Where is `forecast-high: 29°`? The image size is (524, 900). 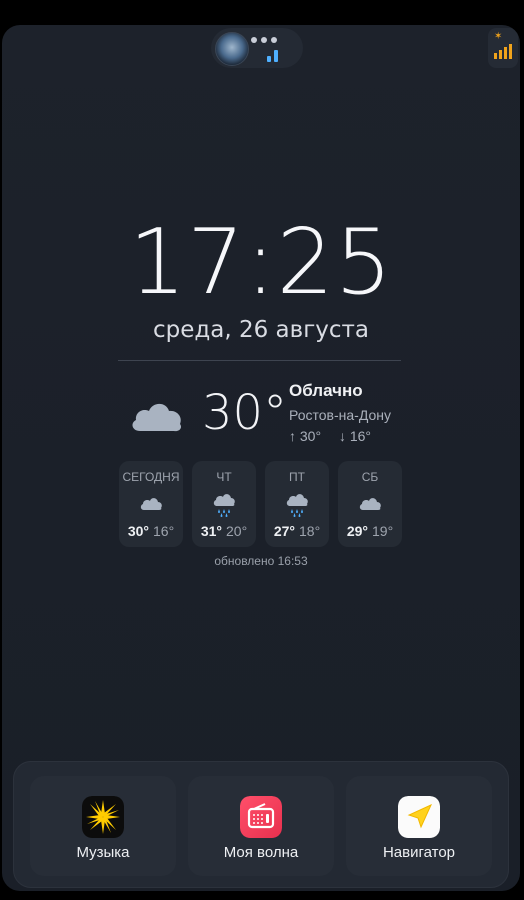
forecast-high: 29° is located at coordinates (357, 531).